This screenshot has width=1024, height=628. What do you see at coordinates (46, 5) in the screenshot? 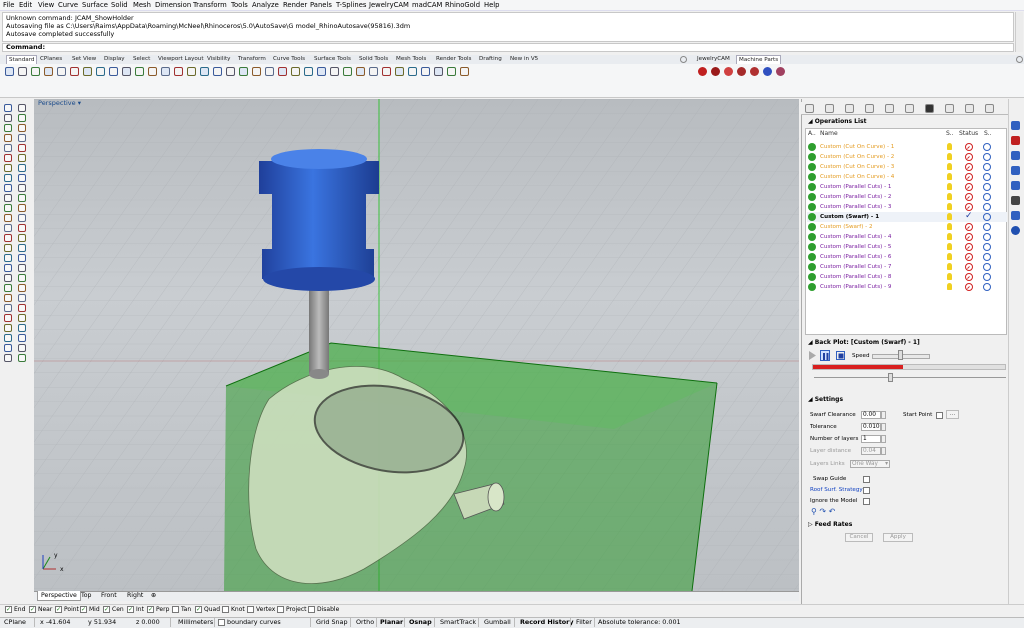
I see `menu-view: View` at bounding box center [46, 5].